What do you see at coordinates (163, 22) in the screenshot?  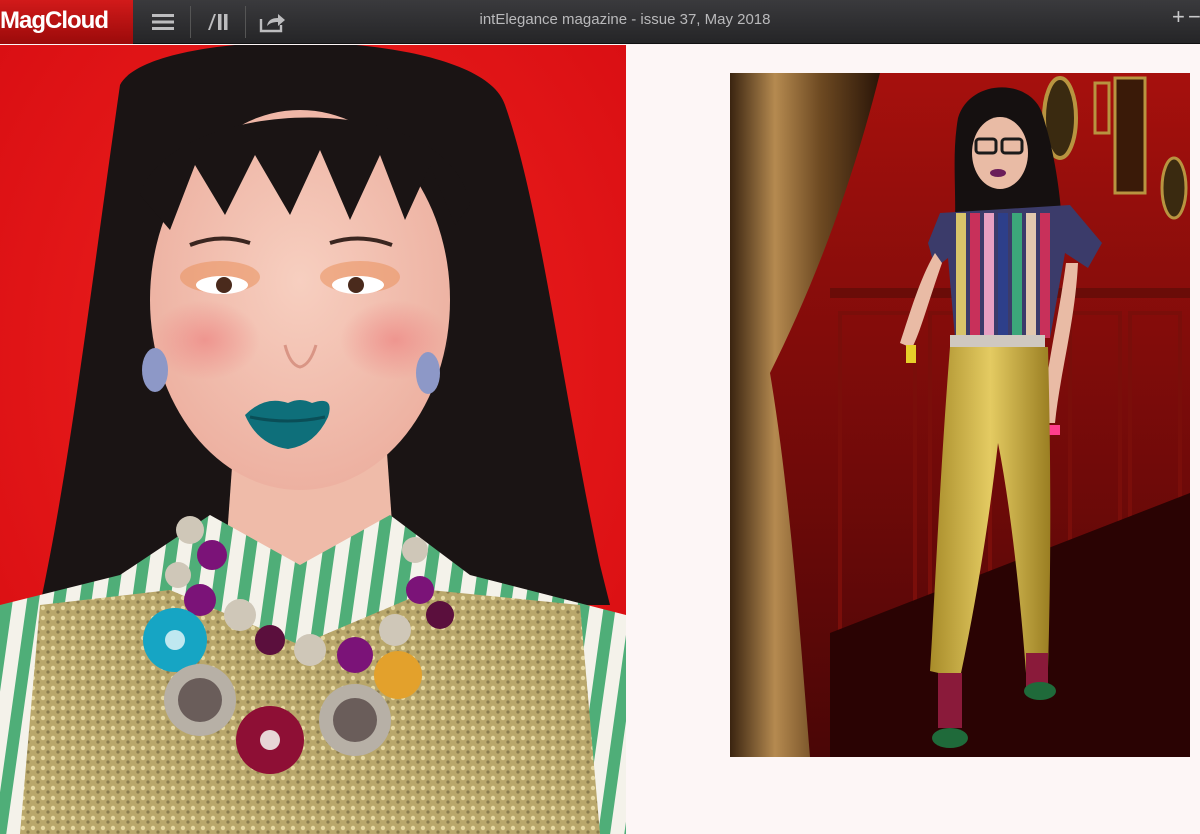 I see `hamburger-menu-icon` at bounding box center [163, 22].